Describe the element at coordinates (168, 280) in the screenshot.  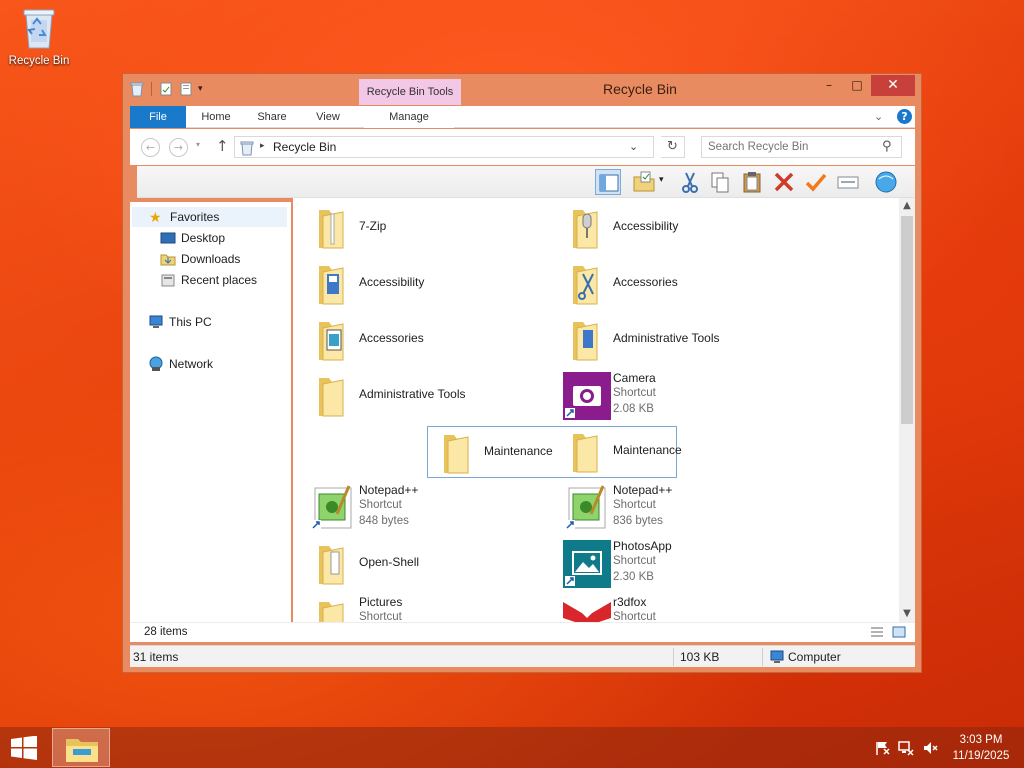
I see `recent-places-icon` at that location.